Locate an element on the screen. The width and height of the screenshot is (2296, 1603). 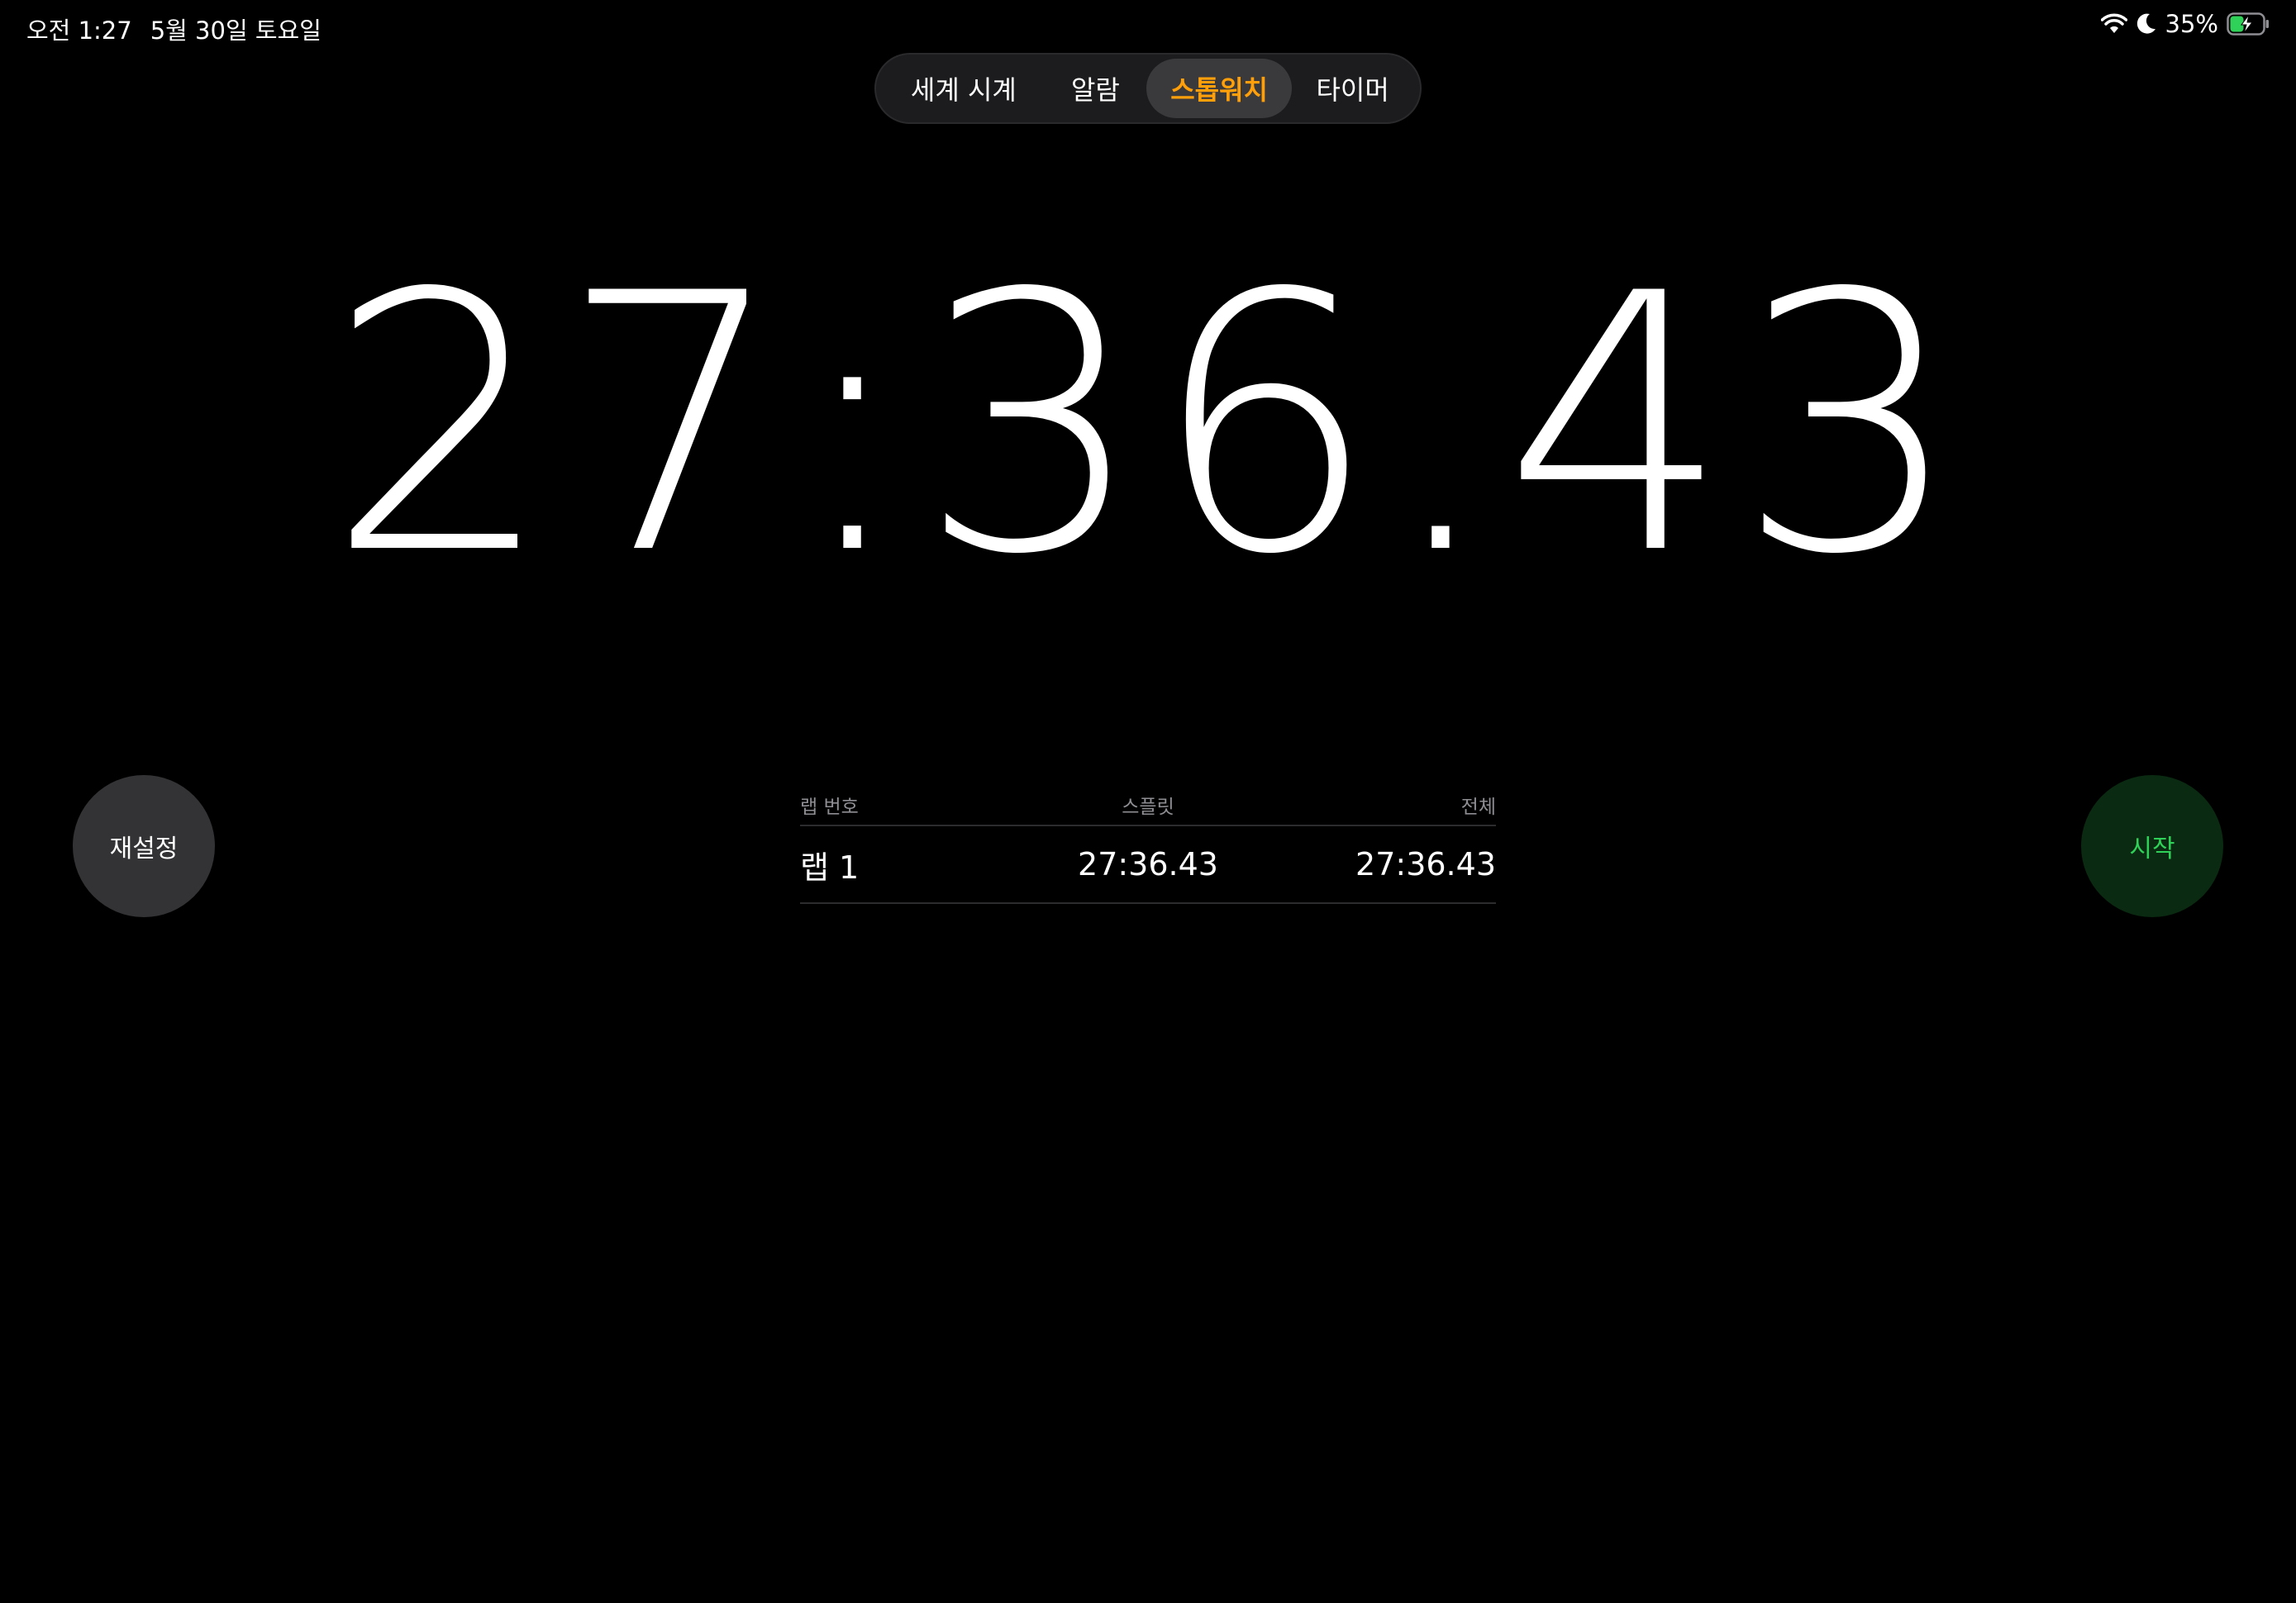
tab-alarm: 알람 is located at coordinates (1095, 88).